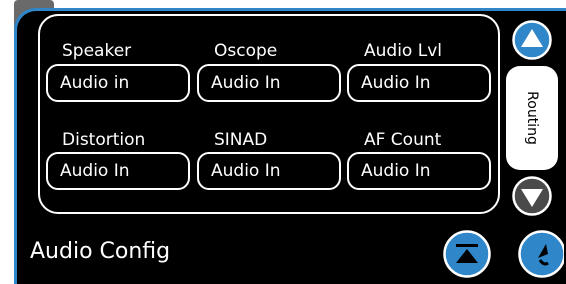  I want to click on audio-lvl-field: Audio In, so click(419, 83).